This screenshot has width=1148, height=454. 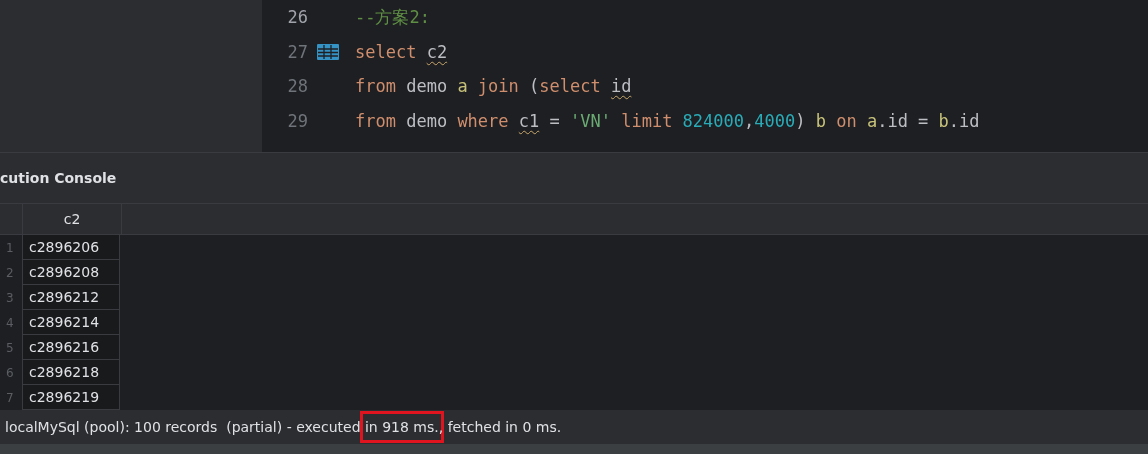 What do you see at coordinates (10, 323) in the screenshot?
I see `row-number: 4` at bounding box center [10, 323].